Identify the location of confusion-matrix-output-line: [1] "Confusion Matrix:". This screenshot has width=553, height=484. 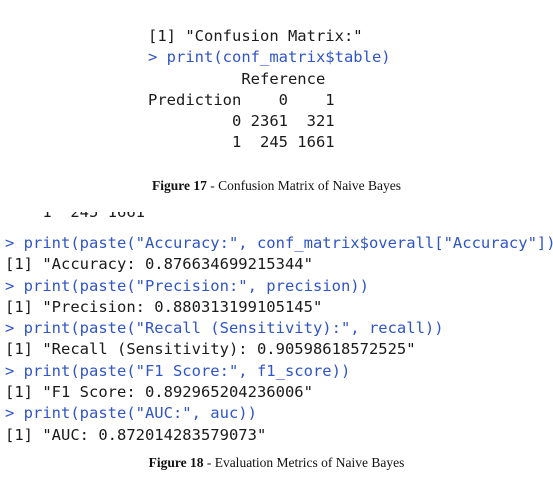
(255, 36).